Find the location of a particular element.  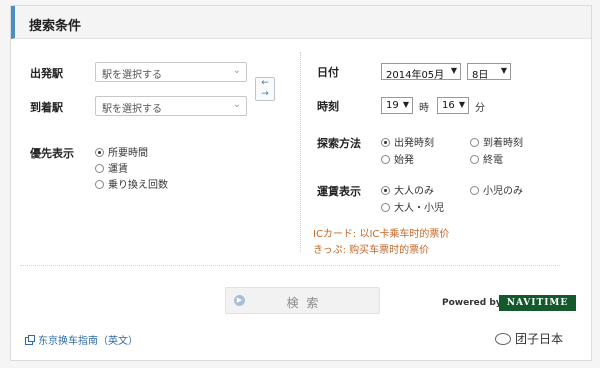

search-button: ▶ 検 索 is located at coordinates (302, 300).